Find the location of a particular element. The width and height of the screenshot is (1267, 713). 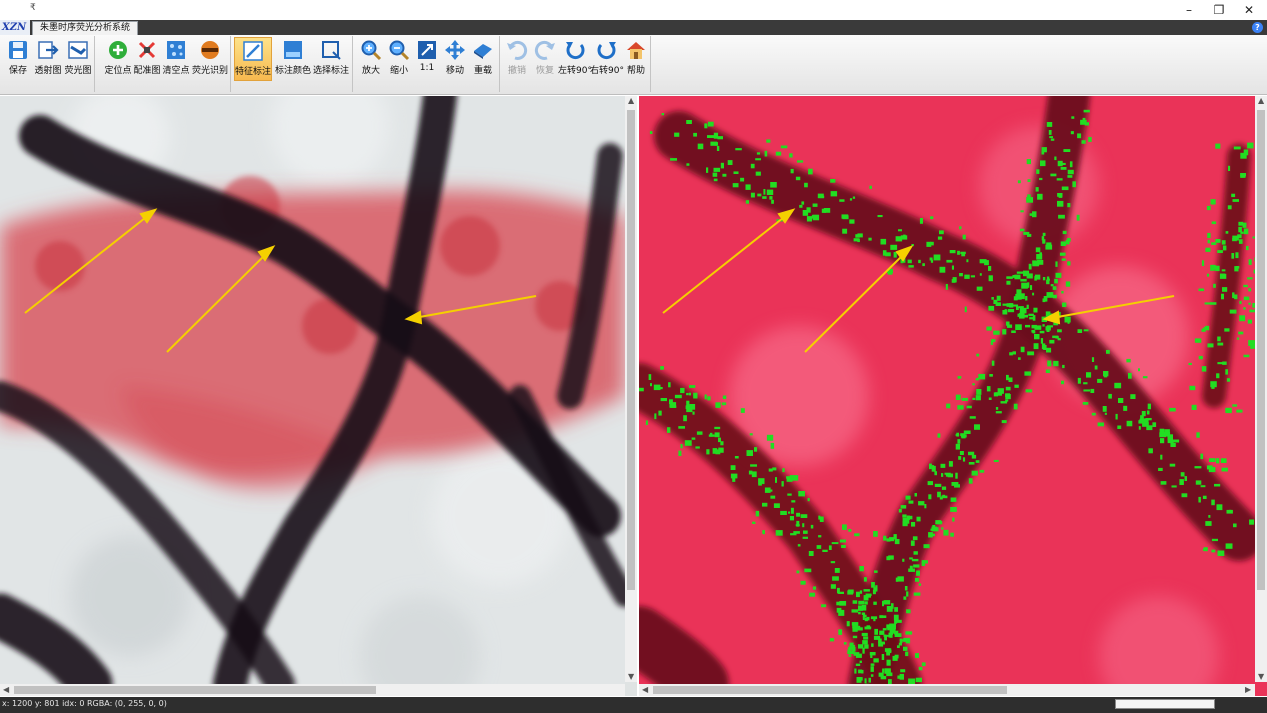

help-icon: ? is located at coordinates (1257, 27).